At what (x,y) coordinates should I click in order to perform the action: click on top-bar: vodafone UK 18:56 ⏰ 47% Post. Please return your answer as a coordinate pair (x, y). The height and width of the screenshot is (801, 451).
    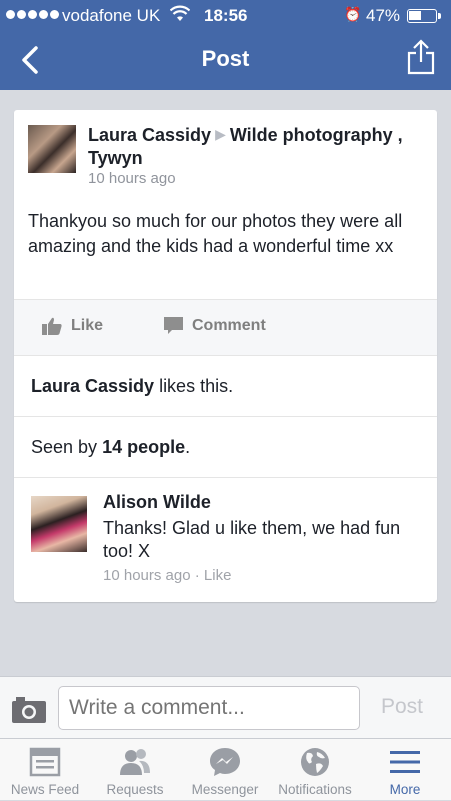
    Looking at the image, I should click on (225, 45).